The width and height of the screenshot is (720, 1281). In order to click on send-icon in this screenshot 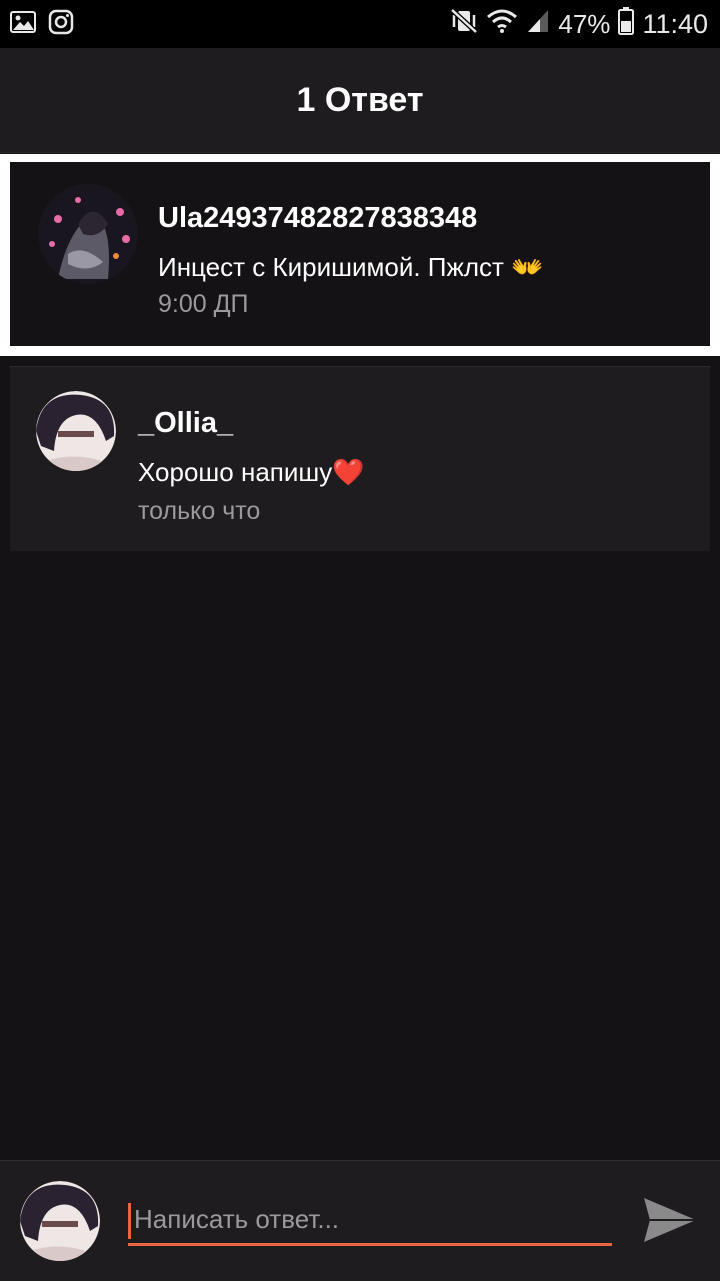, I will do `click(670, 1220)`.